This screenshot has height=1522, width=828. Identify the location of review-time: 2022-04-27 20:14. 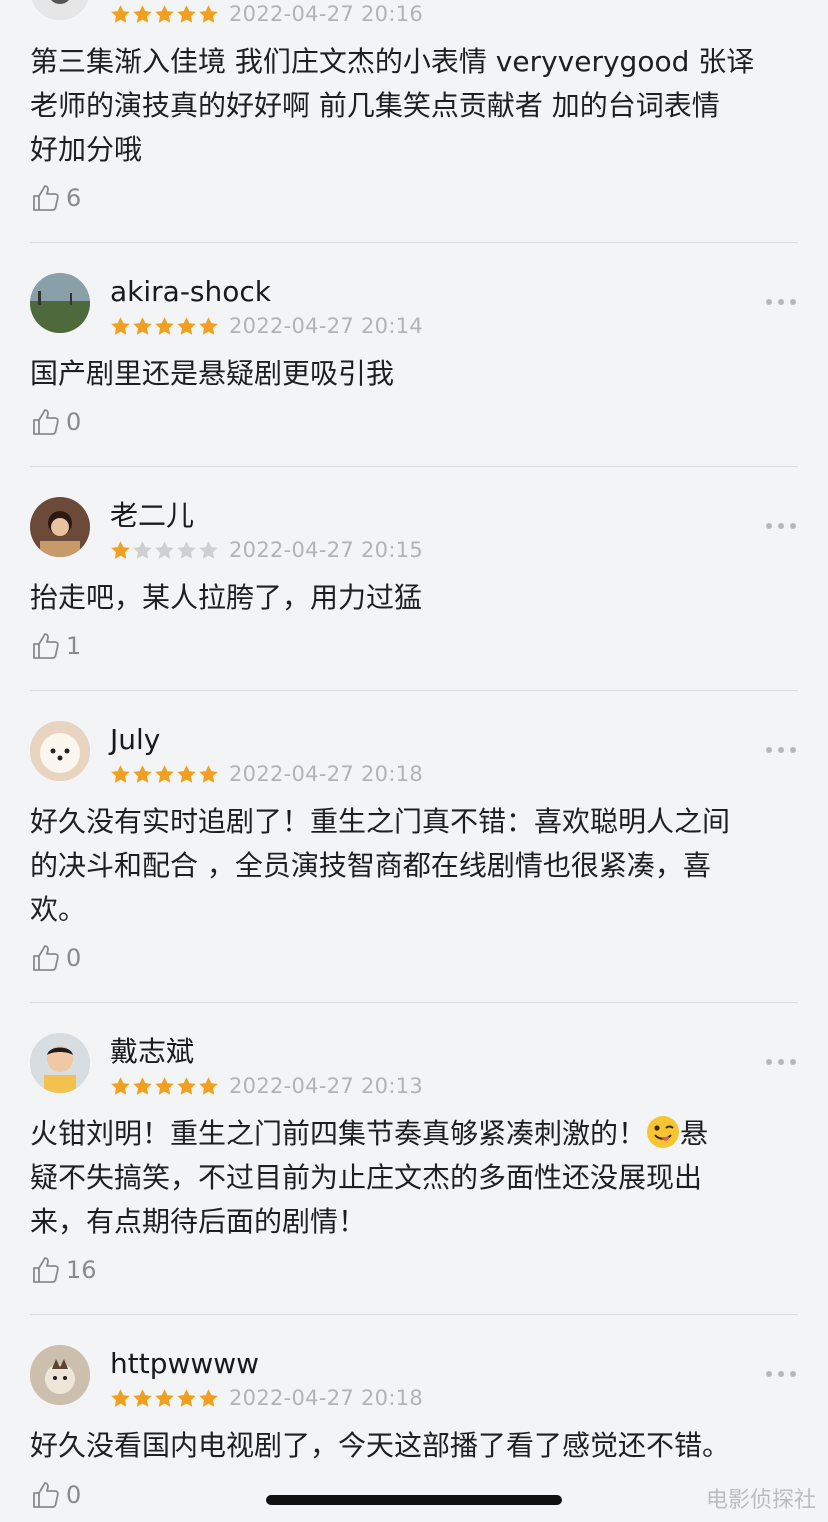
(326, 326).